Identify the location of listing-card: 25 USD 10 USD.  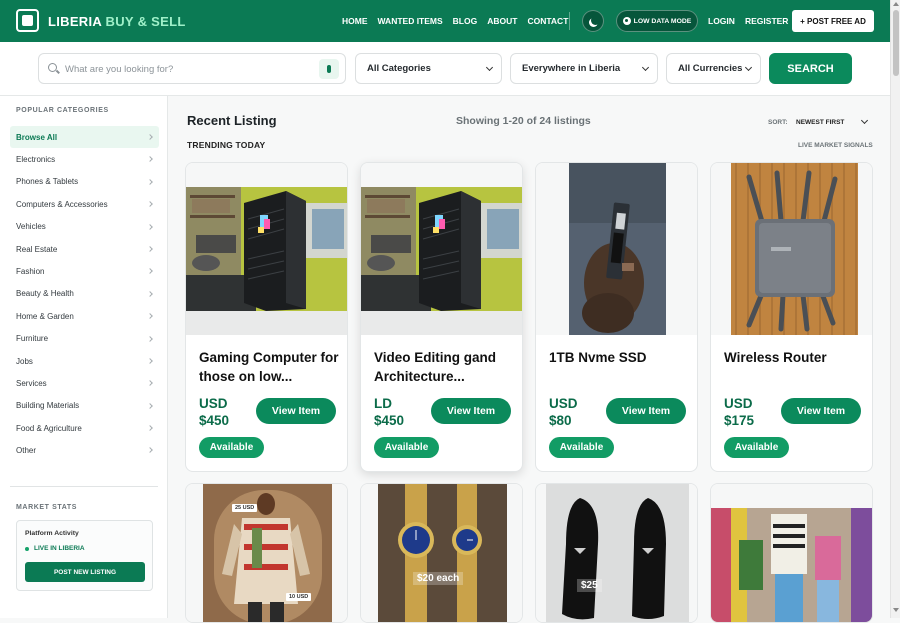
(266, 553).